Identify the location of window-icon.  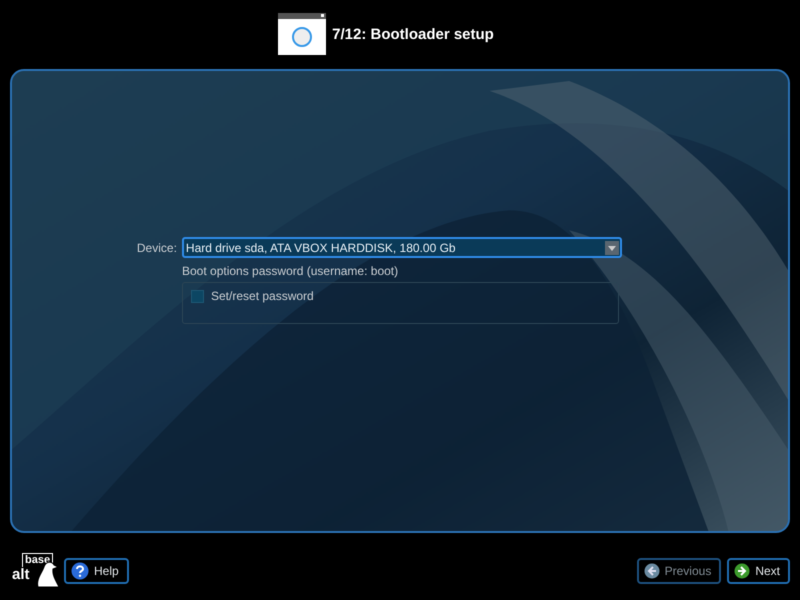
(302, 34).